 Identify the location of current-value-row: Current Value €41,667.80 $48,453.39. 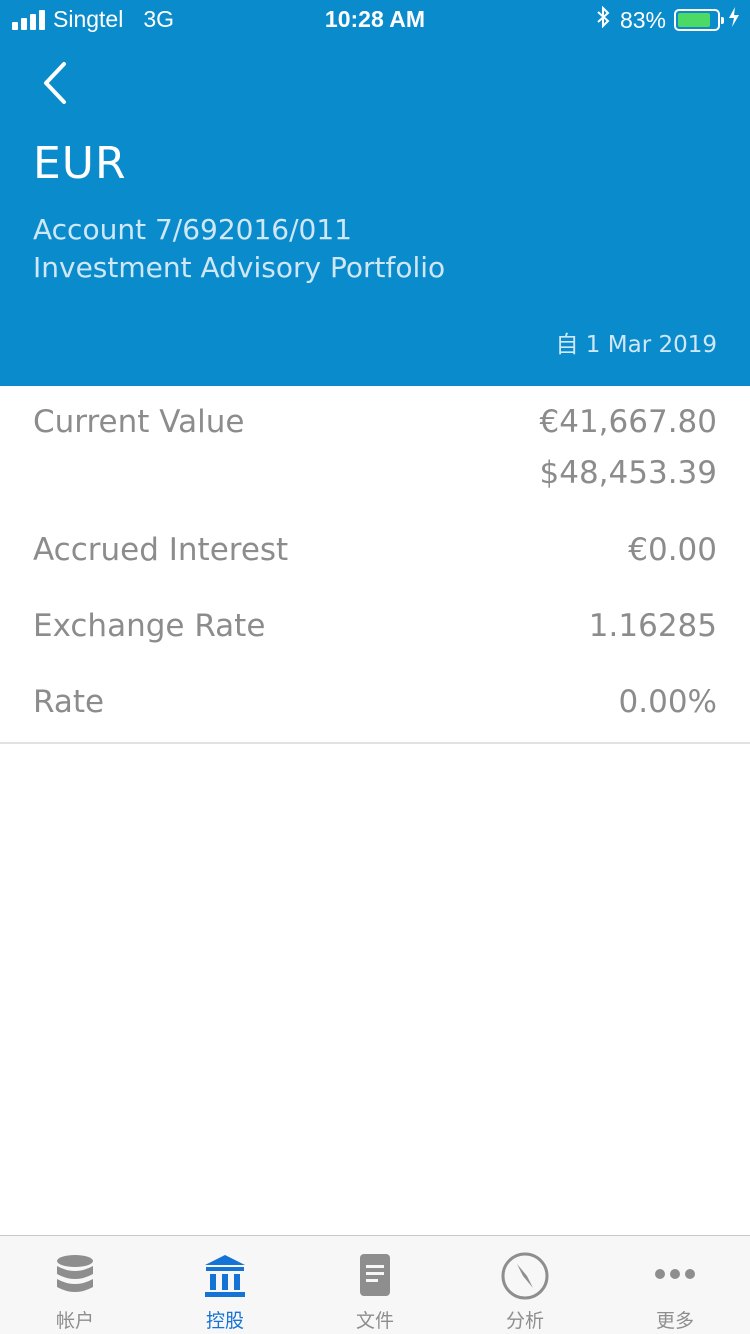
(375, 455).